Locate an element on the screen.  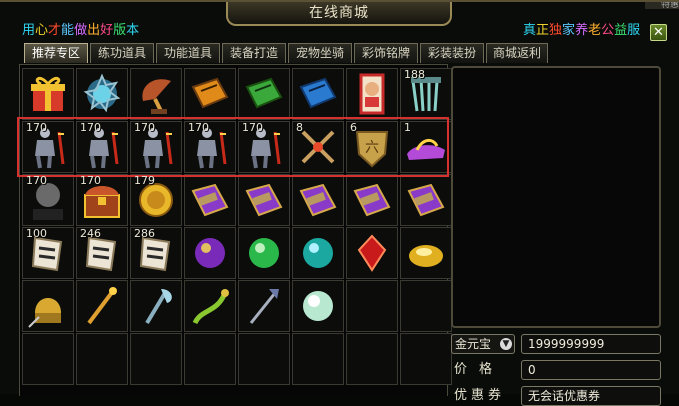
balance-field: 1999999999 is located at coordinates (591, 344).